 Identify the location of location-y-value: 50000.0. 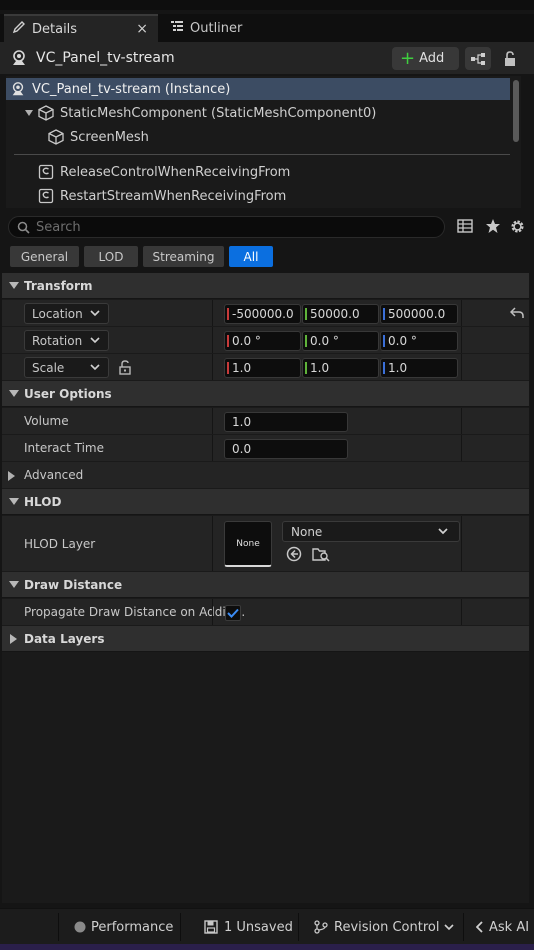
(335, 314).